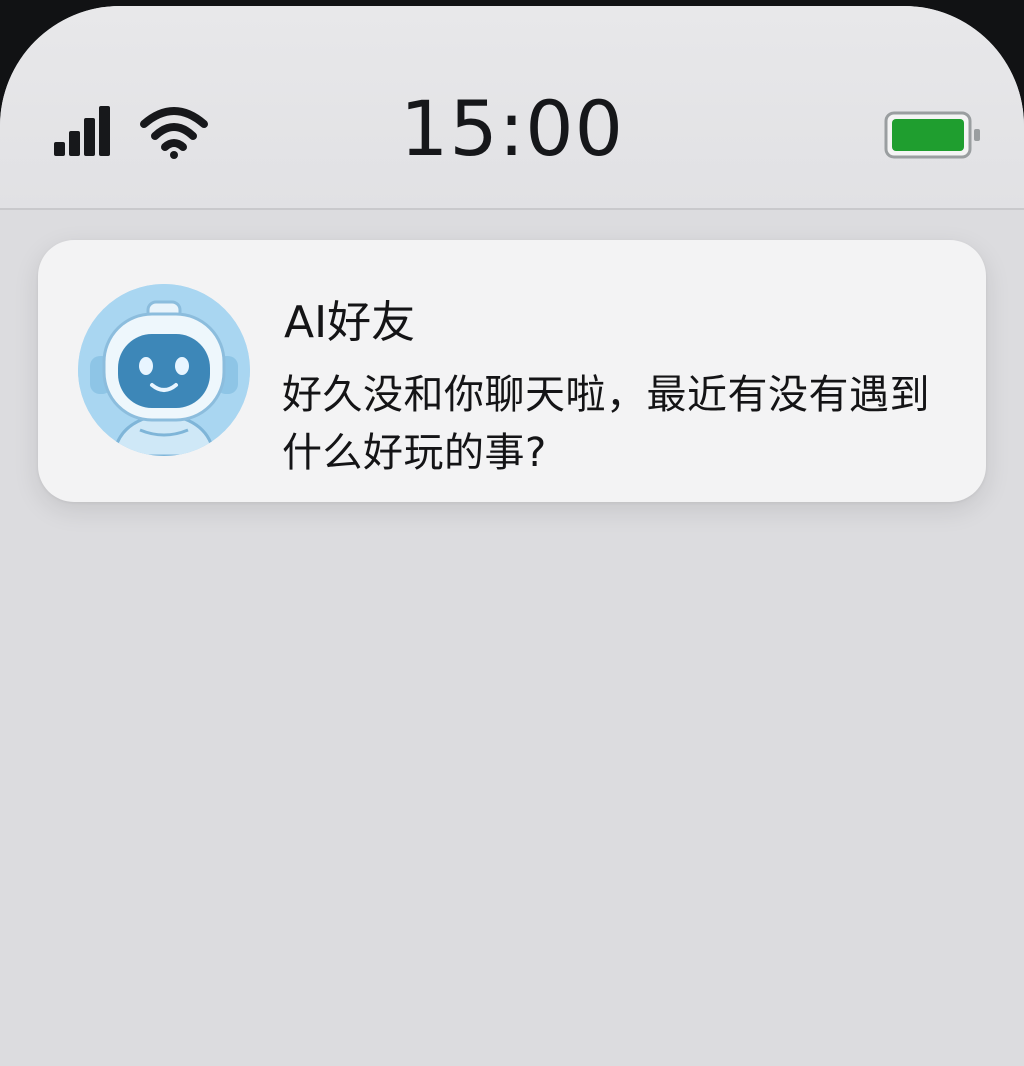 The width and height of the screenshot is (1024, 1066). I want to click on robot-avatar, so click(164, 370).